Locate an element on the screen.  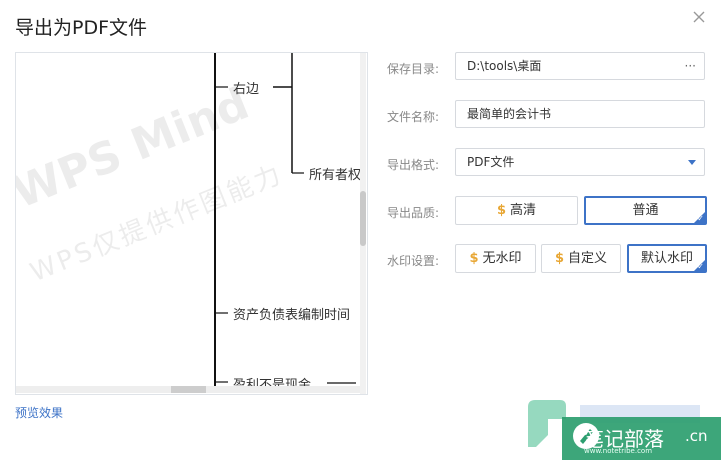
site-watermark-suffix: .cn is located at coordinates (696, 436).